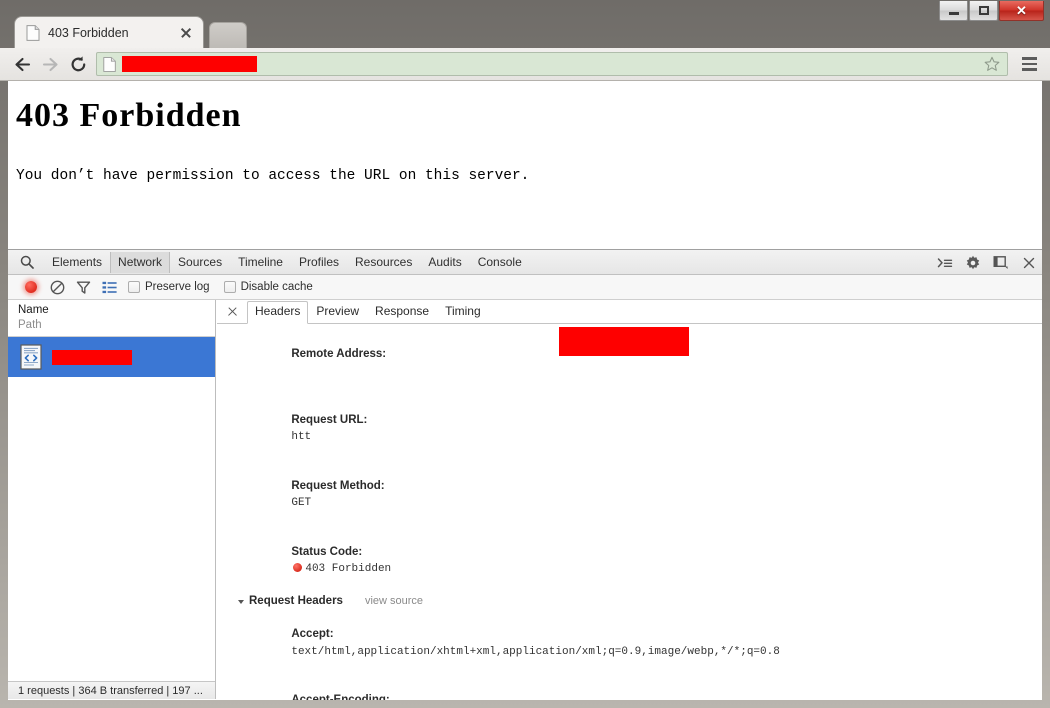 This screenshot has width=1050, height=708. Describe the element at coordinates (953, 13) in the screenshot. I see `minimize-icon` at that location.